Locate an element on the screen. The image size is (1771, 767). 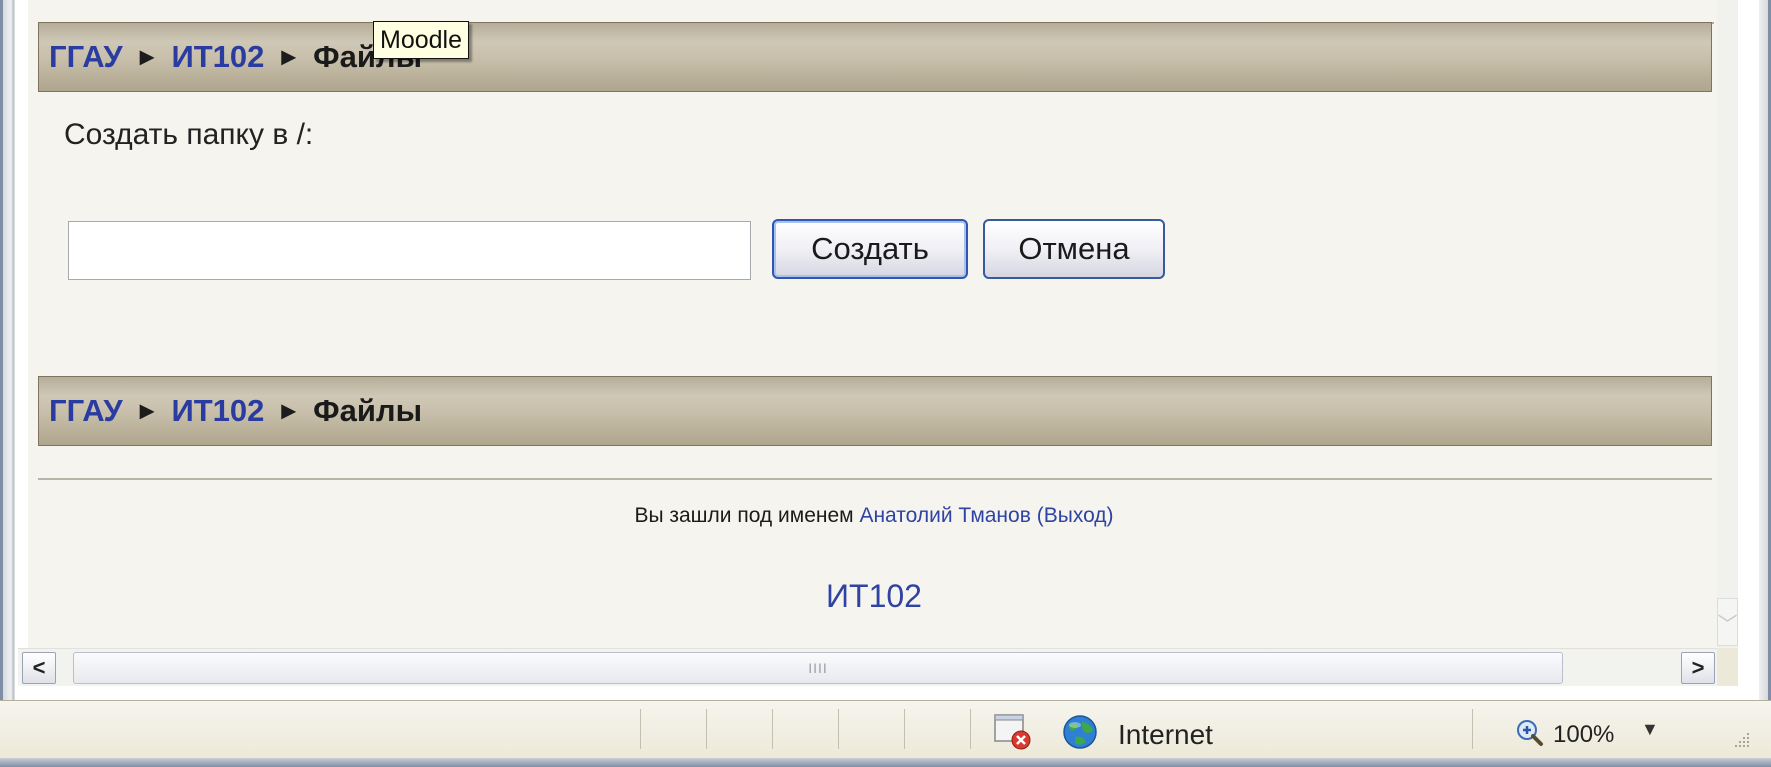
chevron-left-icon: < is located at coordinates (39, 667).